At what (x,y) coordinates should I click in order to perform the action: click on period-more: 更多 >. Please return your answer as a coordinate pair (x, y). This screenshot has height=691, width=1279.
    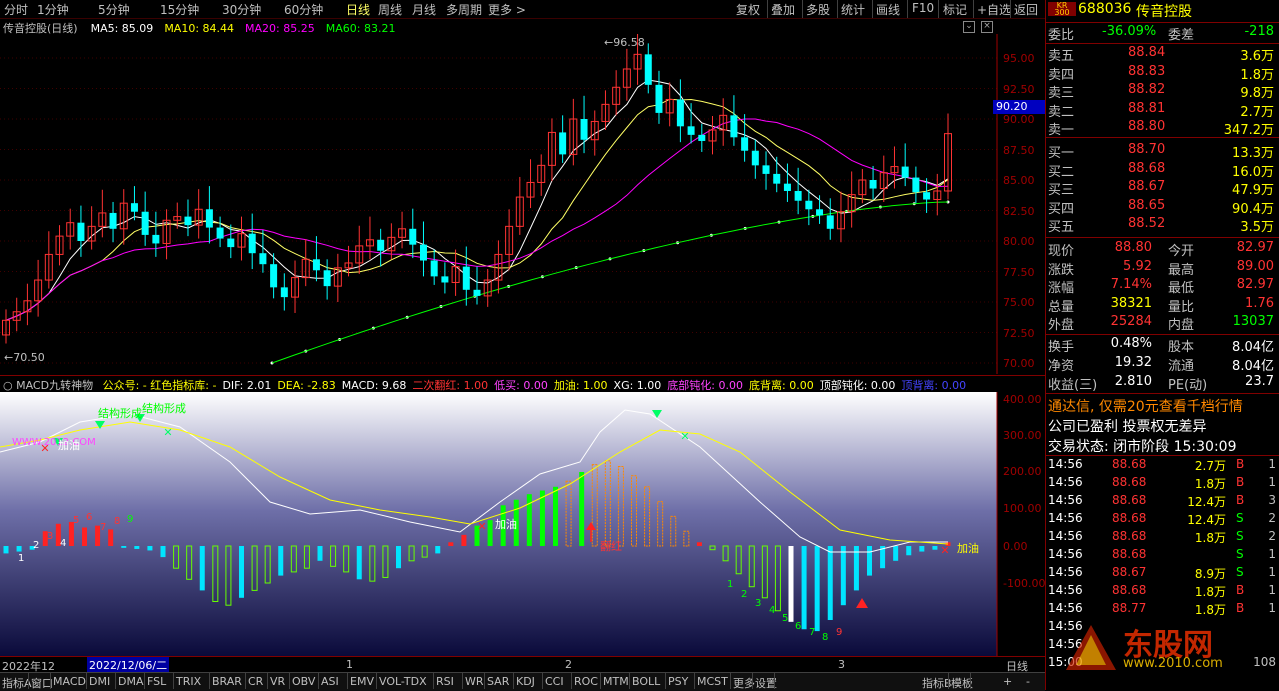
    Looking at the image, I should click on (507, 9).